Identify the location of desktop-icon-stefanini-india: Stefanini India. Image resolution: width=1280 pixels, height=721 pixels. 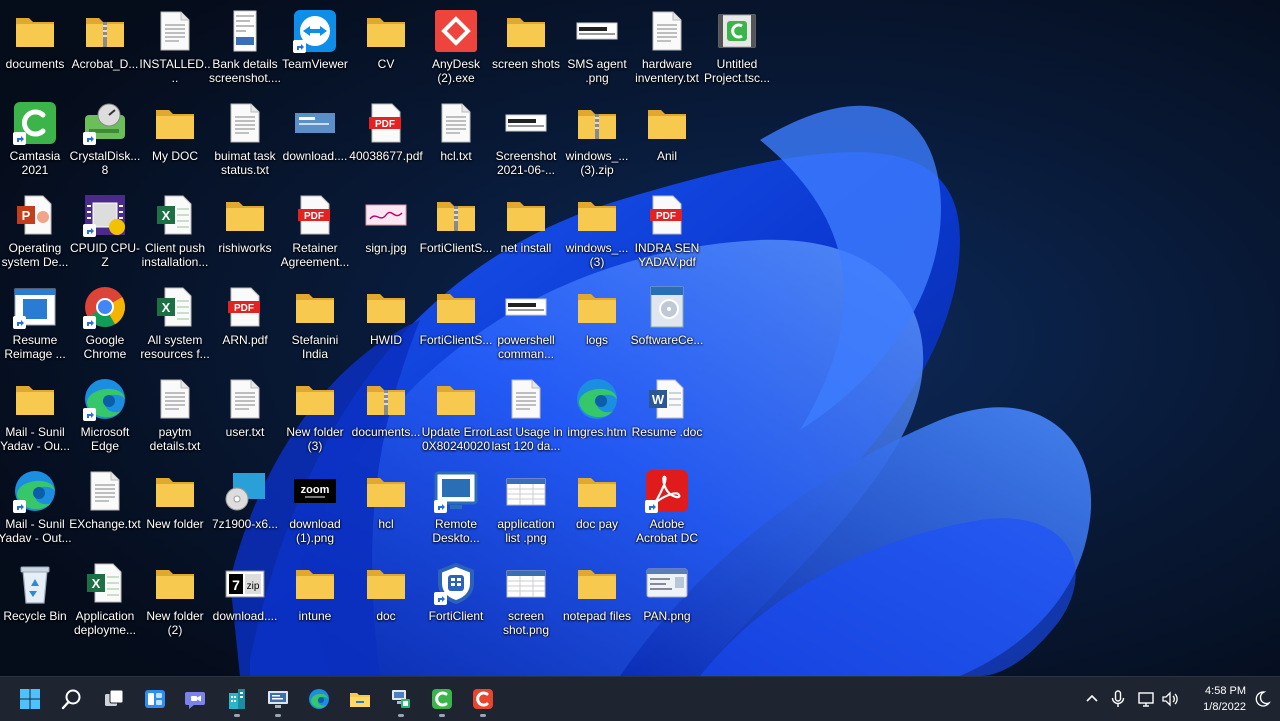
(315, 327).